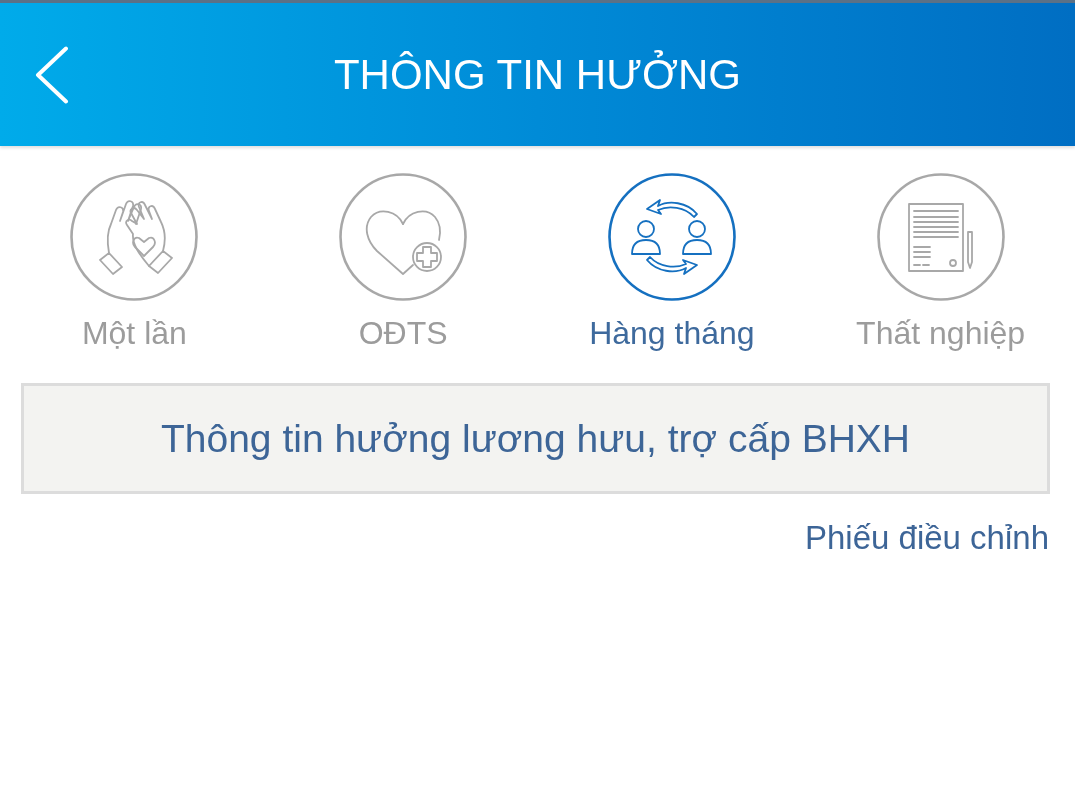 The width and height of the screenshot is (1075, 805). Describe the element at coordinates (537, 74) in the screenshot. I see `screen-title: THÔNG TIN HƯỞNG` at that location.